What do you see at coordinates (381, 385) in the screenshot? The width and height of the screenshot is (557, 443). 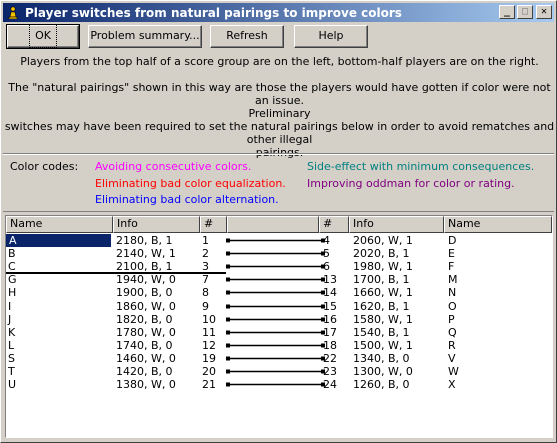 I see `right-info-cell: 1260, B, 0` at bounding box center [381, 385].